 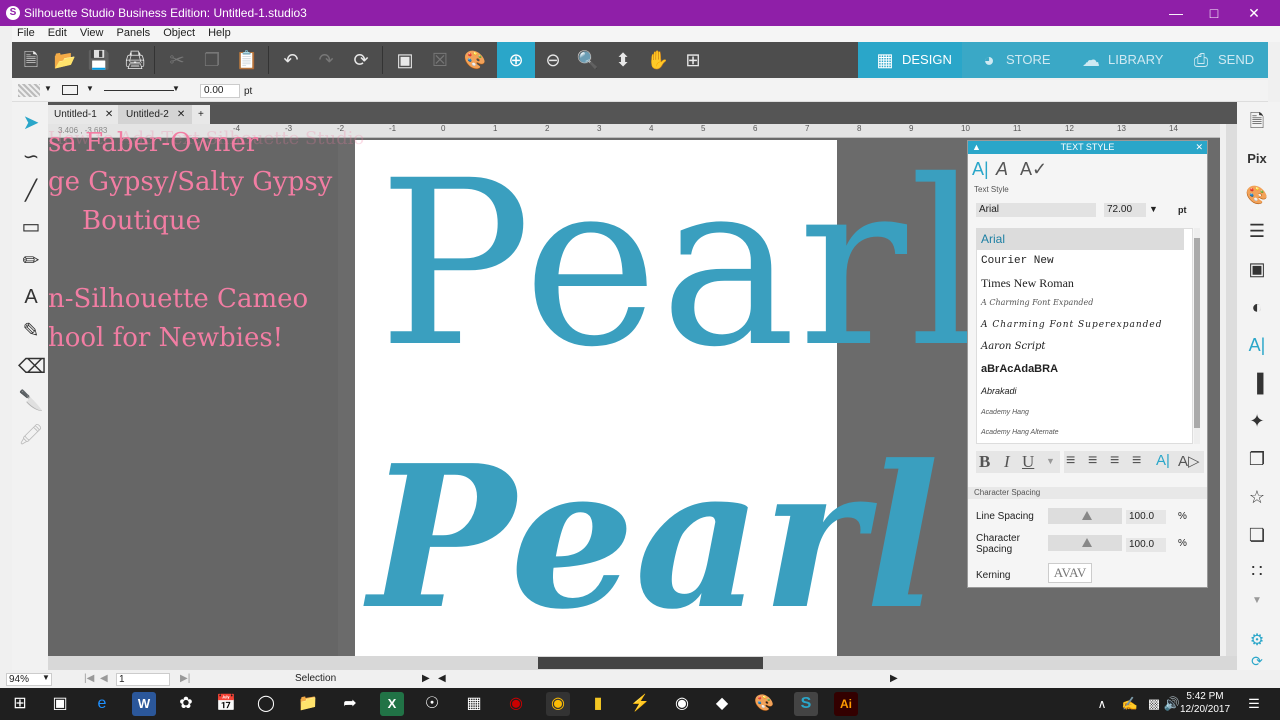 I want to click on zoom-in-button: ⊕, so click(x=516, y=60).